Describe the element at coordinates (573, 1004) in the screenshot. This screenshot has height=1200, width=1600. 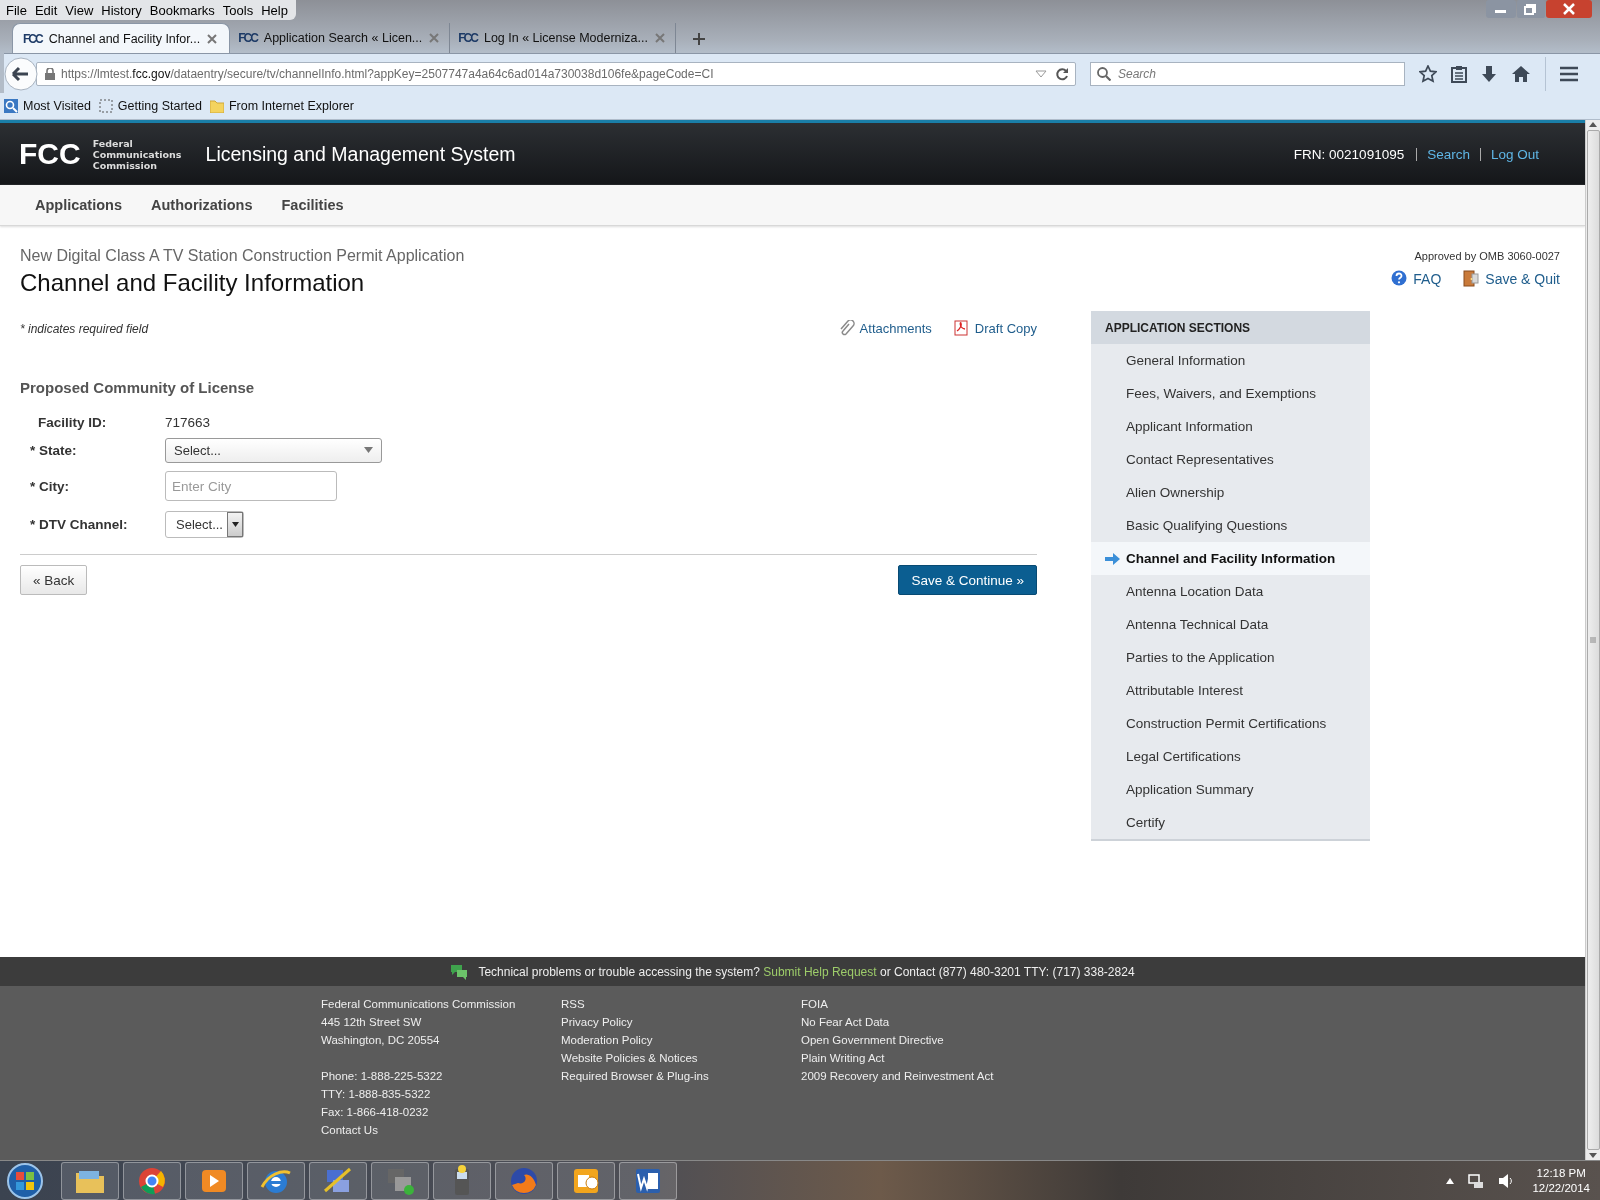
I see `footer-link: RSS` at that location.